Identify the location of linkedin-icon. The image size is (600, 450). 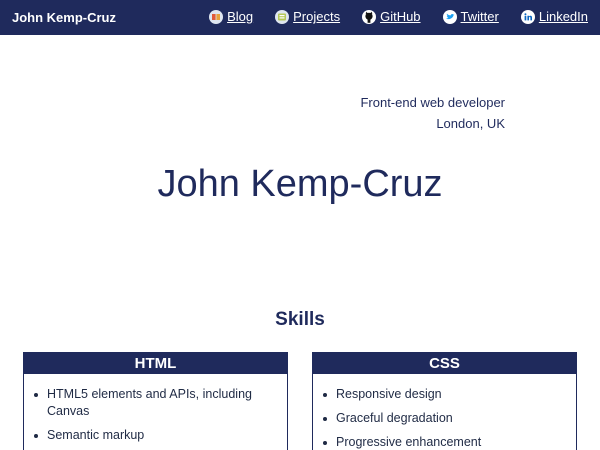
(527, 17).